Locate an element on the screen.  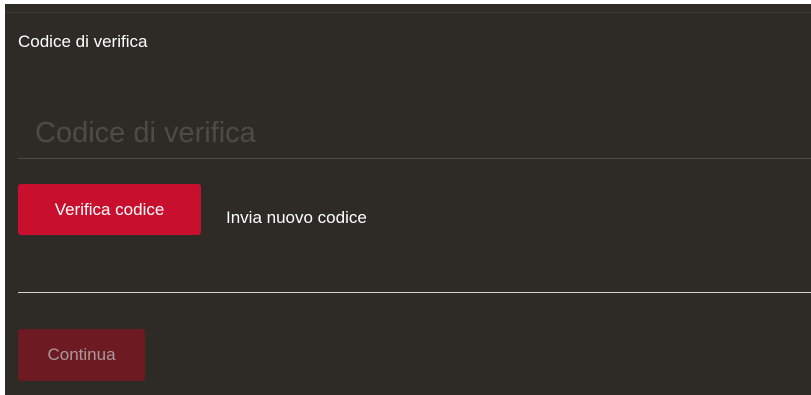
verify-code-button: Verifica codice is located at coordinates (109, 209).